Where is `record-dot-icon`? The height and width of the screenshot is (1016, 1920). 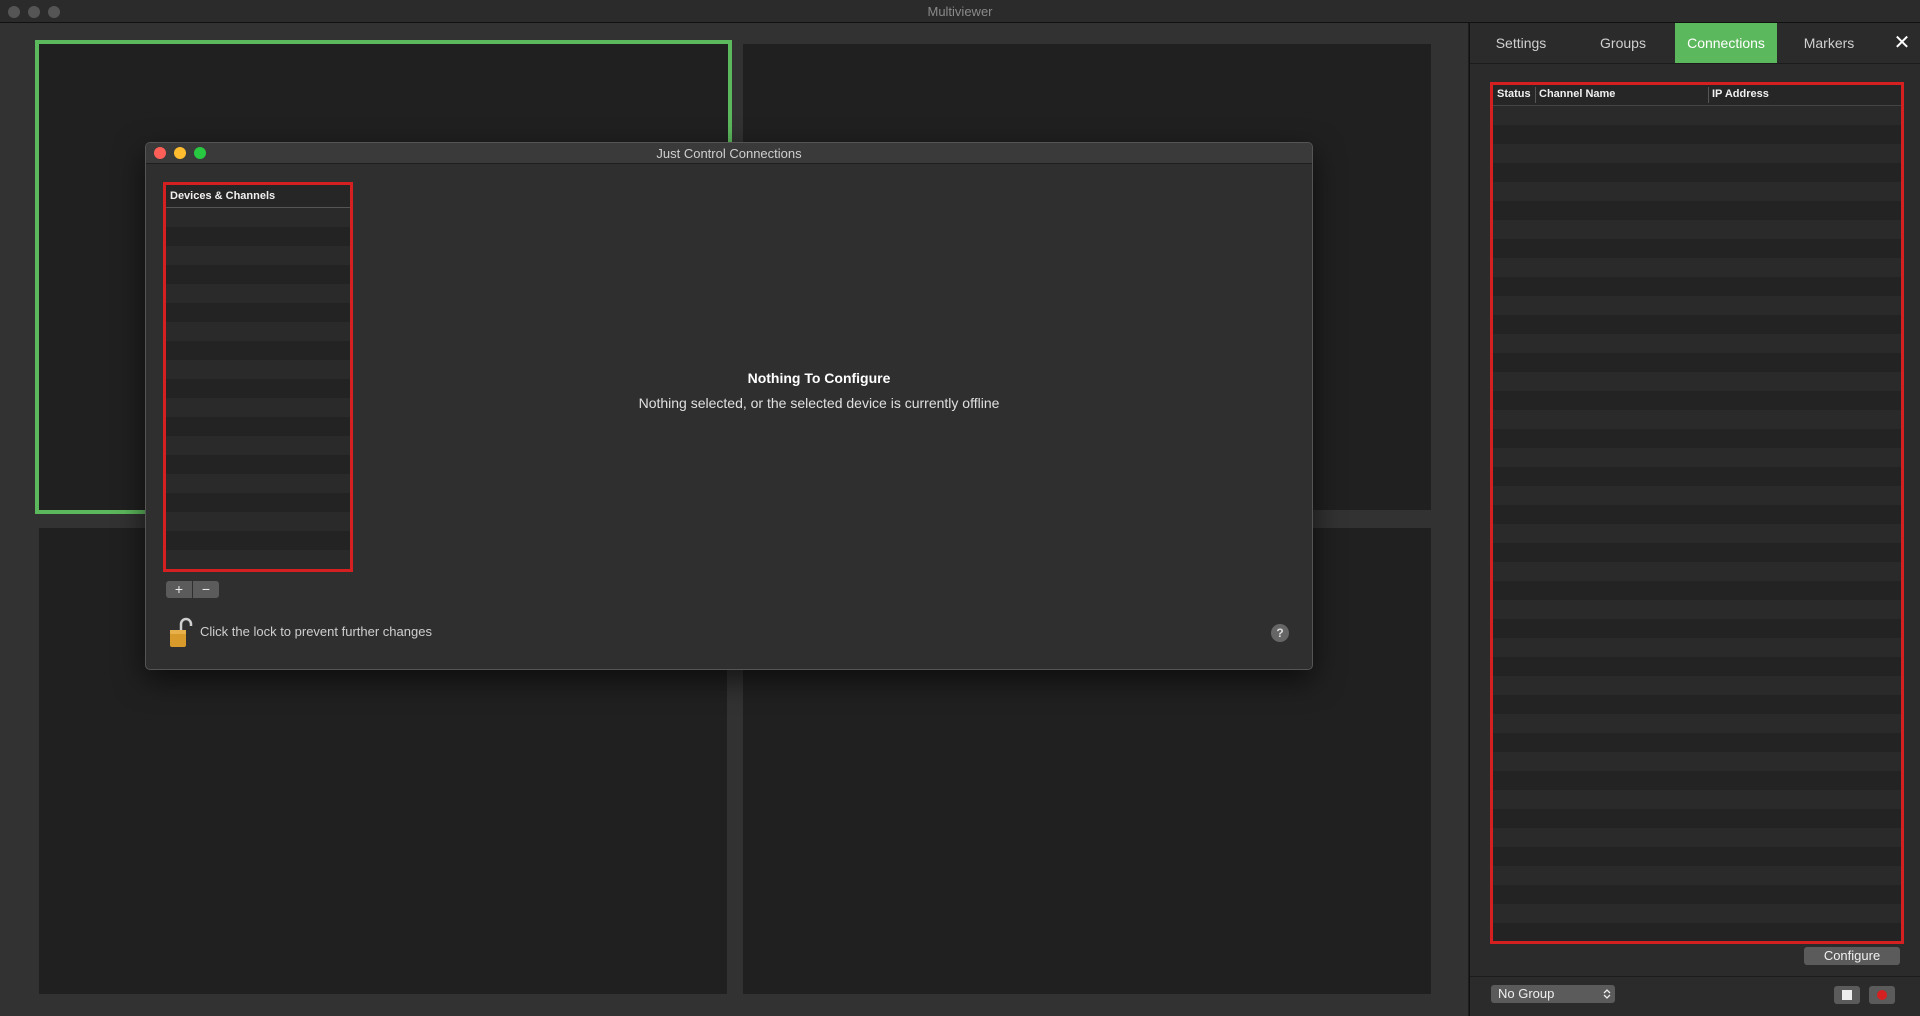 record-dot-icon is located at coordinates (1882, 995).